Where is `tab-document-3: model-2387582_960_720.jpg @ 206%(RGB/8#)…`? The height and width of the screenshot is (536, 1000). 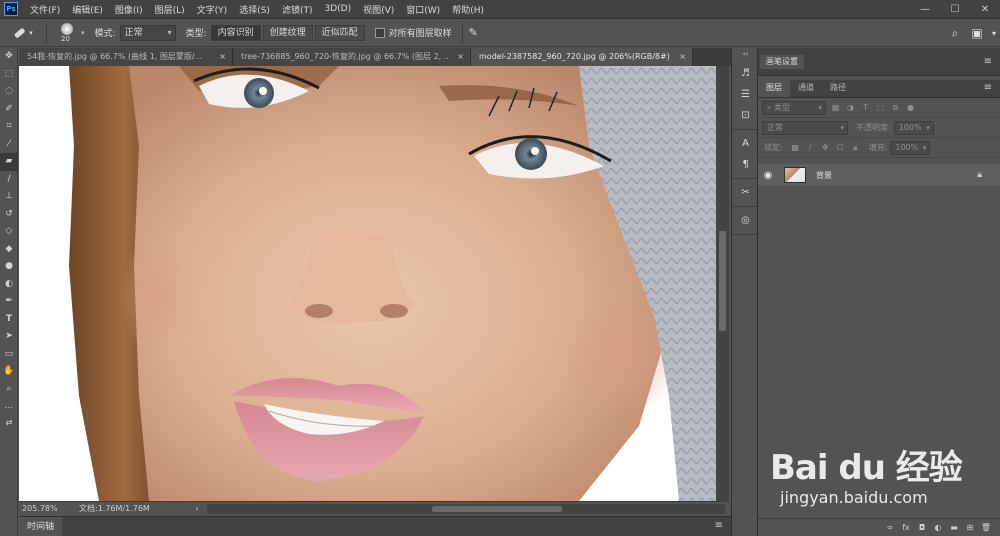
tab-document-3: model-2387582_960_720.jpg @ 206%(RGB/8#)… is located at coordinates (582, 57).